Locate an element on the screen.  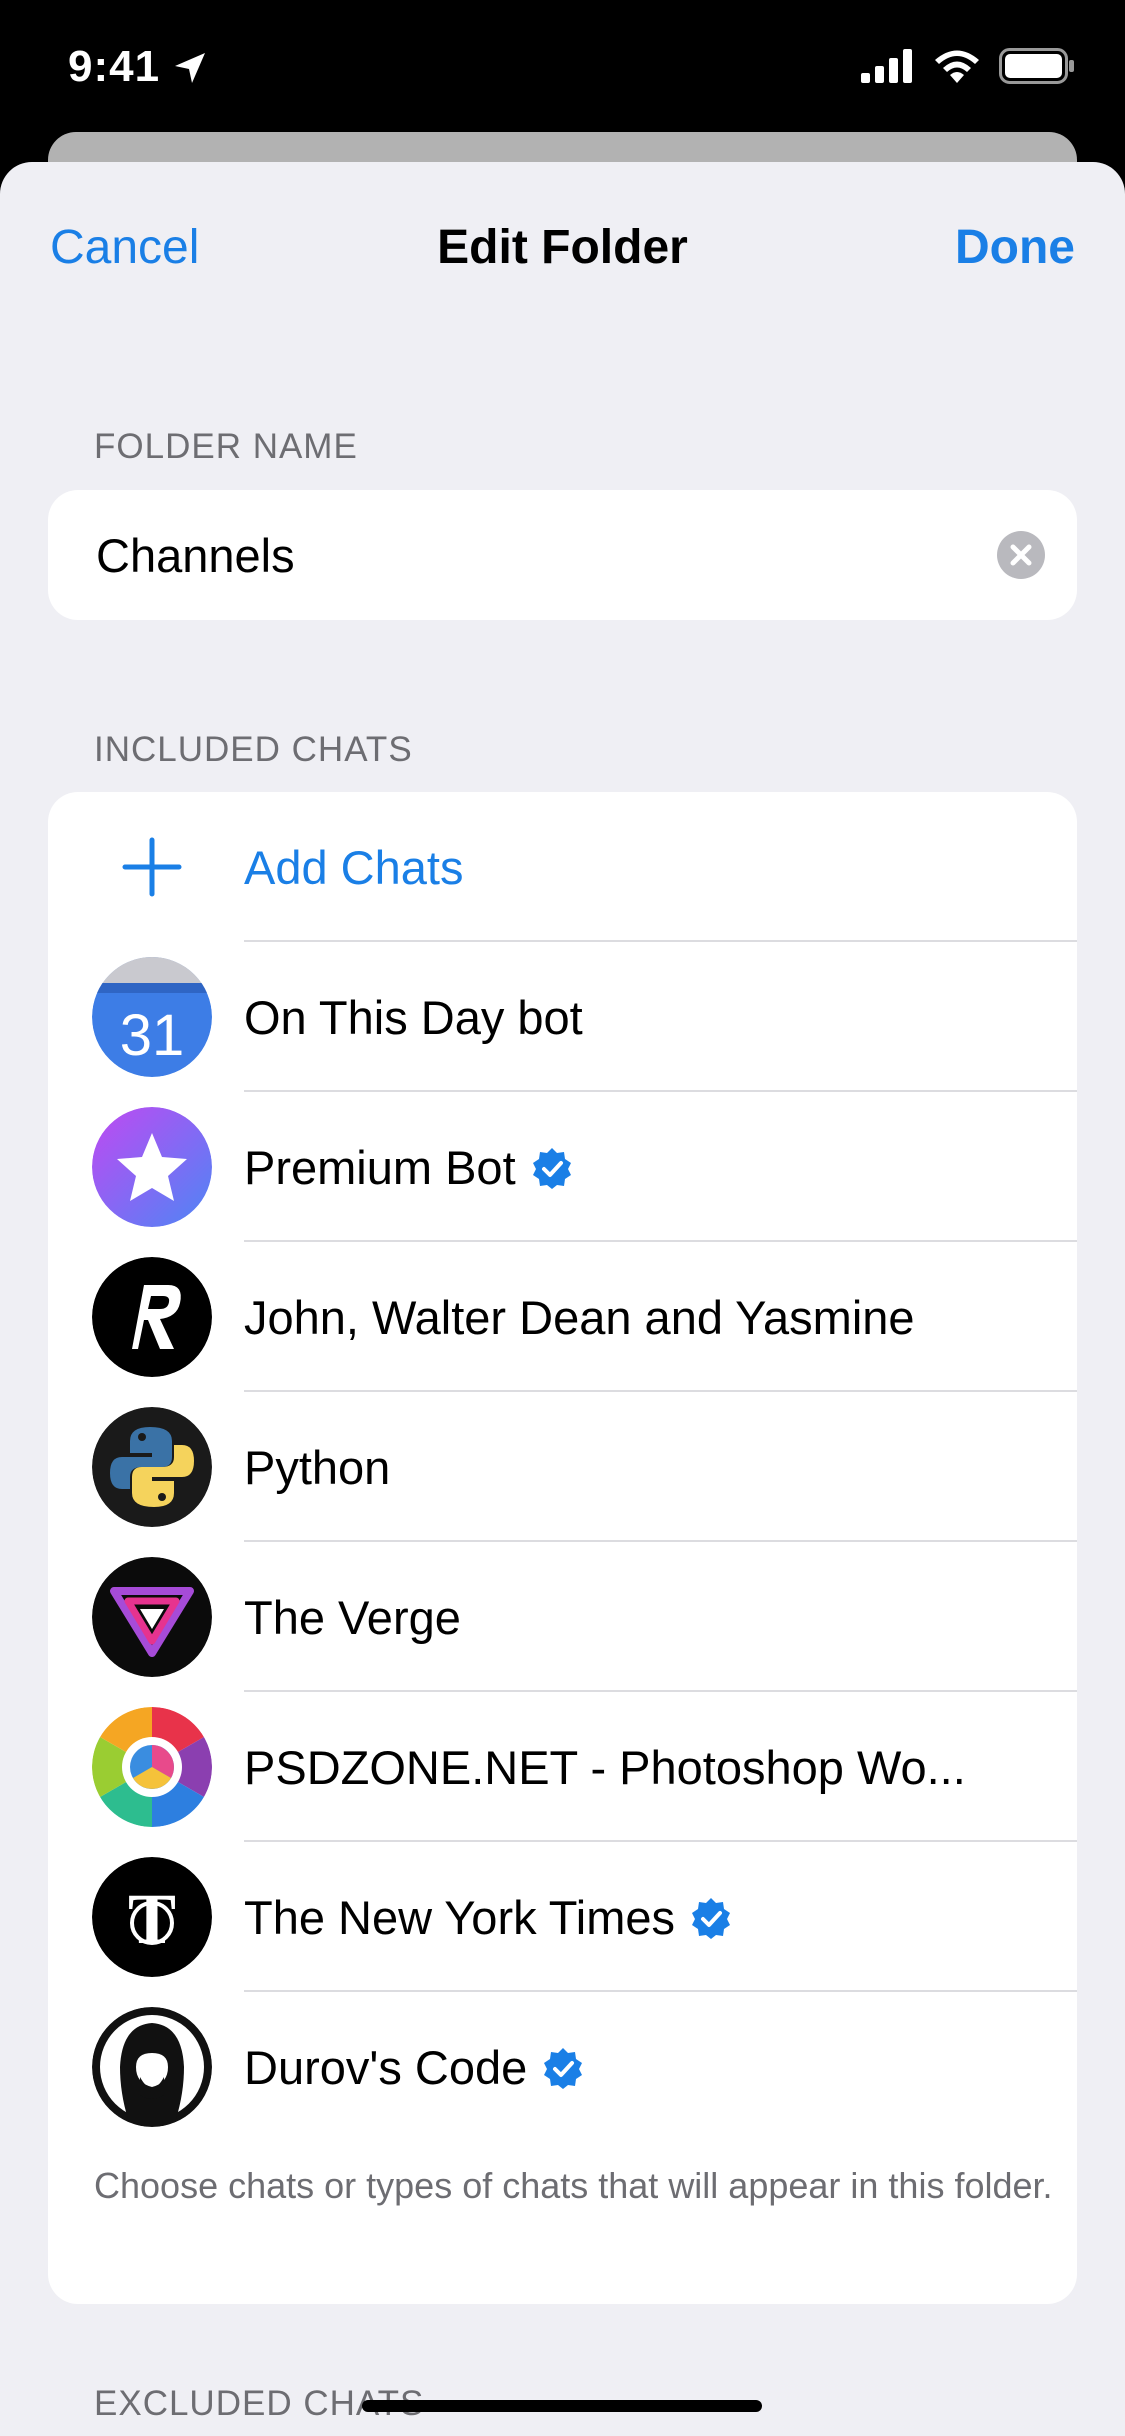
chat-name: John, Walter Dean and Yasmine is located at coordinates (579, 1317).